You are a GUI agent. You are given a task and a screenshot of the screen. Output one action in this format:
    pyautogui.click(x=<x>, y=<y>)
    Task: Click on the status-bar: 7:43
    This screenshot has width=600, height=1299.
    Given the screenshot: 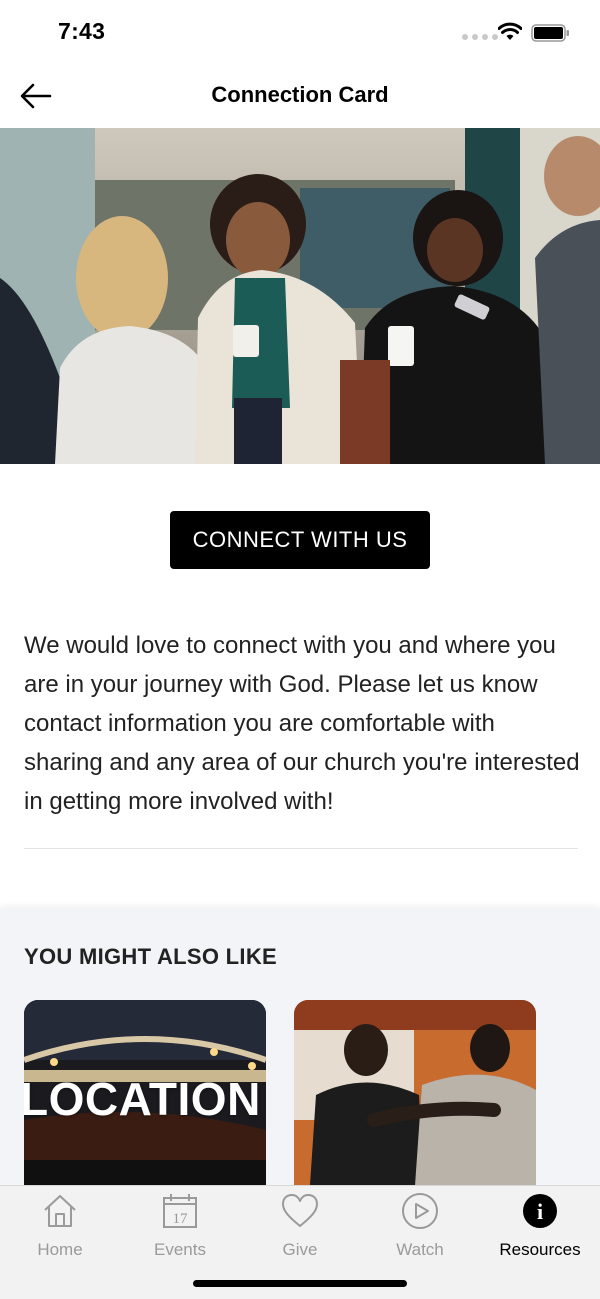 What is the action you would take?
    pyautogui.click(x=300, y=32)
    